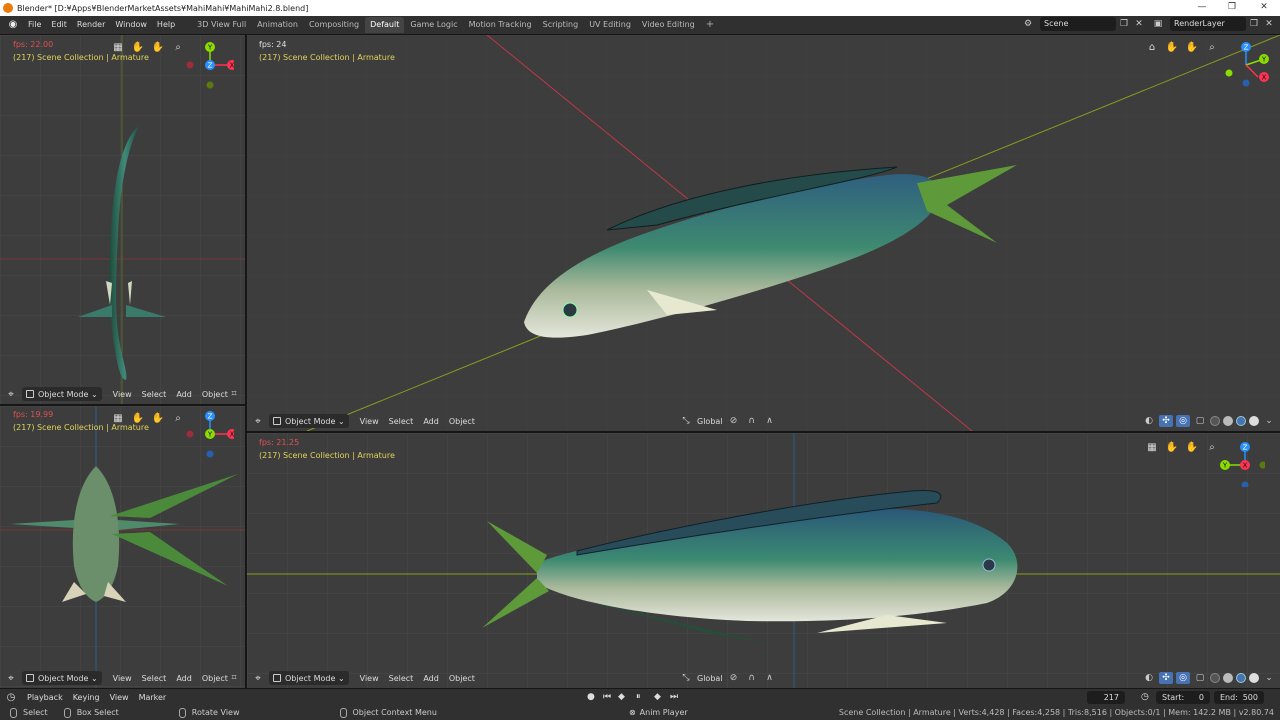  What do you see at coordinates (1124, 24) in the screenshot?
I see `new-scene-icon: ❐` at bounding box center [1124, 24].